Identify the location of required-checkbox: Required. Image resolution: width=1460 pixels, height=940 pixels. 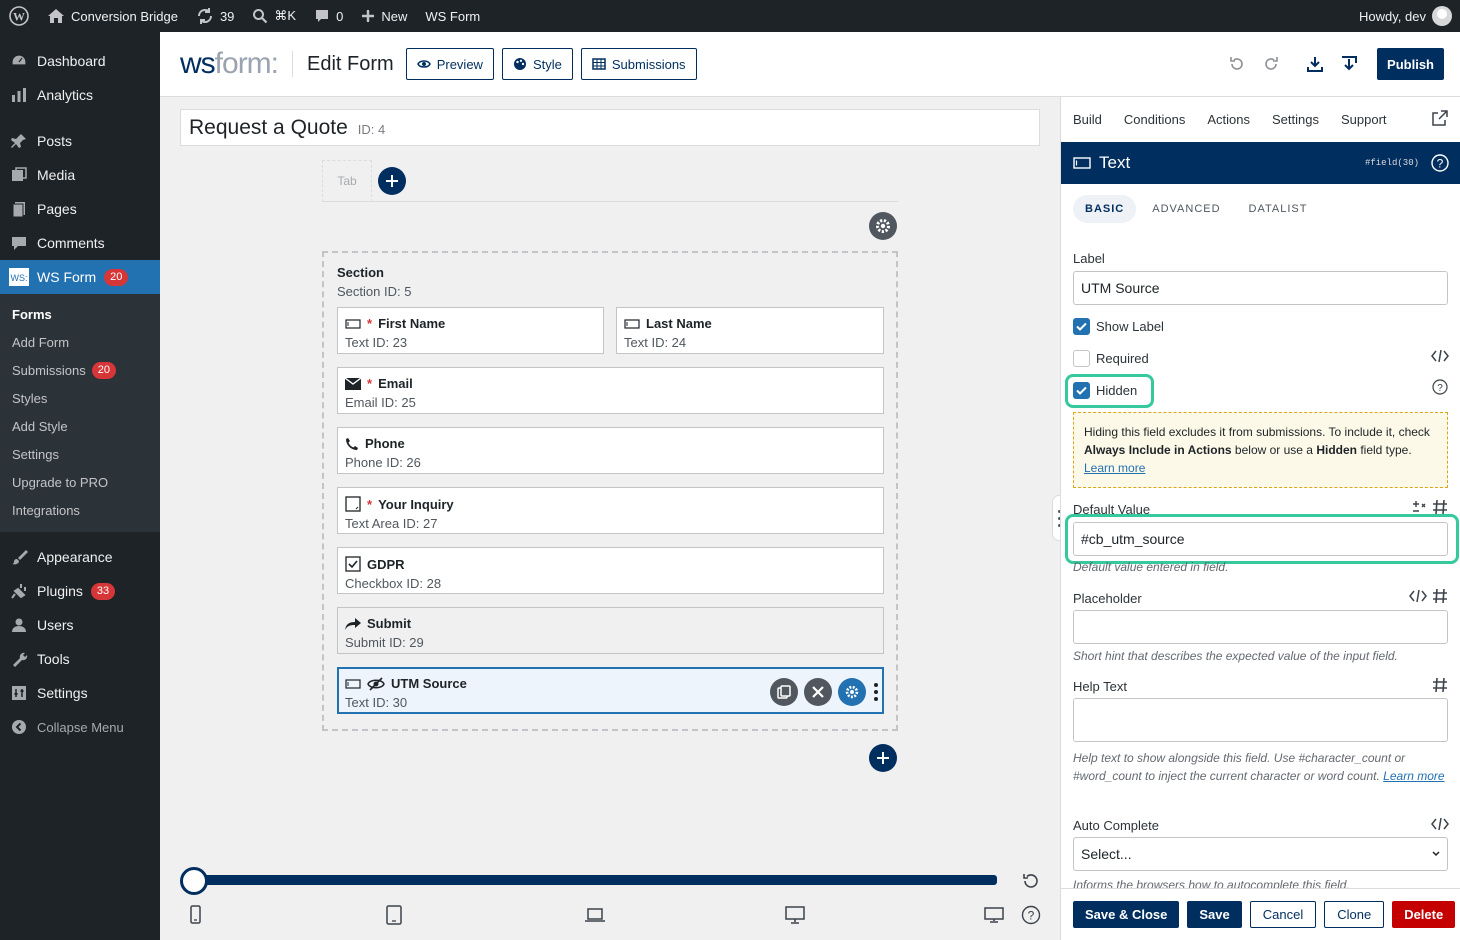
(1111, 358).